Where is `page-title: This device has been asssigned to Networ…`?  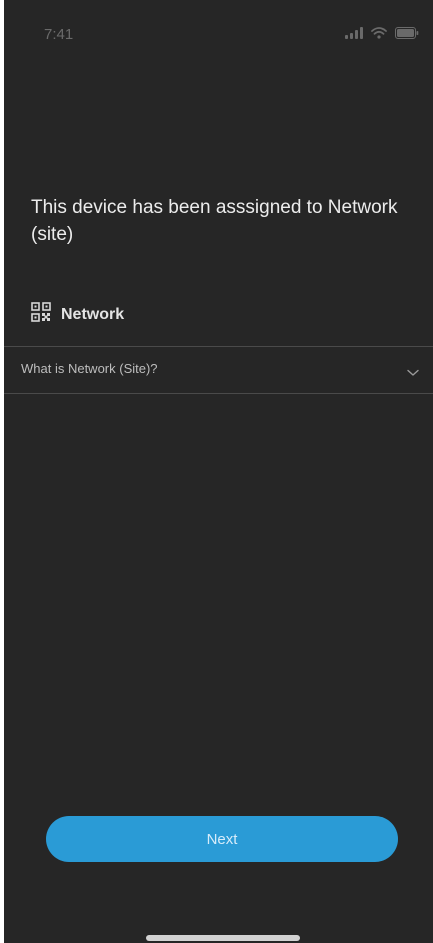 page-title: This device has been asssigned to Networ… is located at coordinates (214, 221).